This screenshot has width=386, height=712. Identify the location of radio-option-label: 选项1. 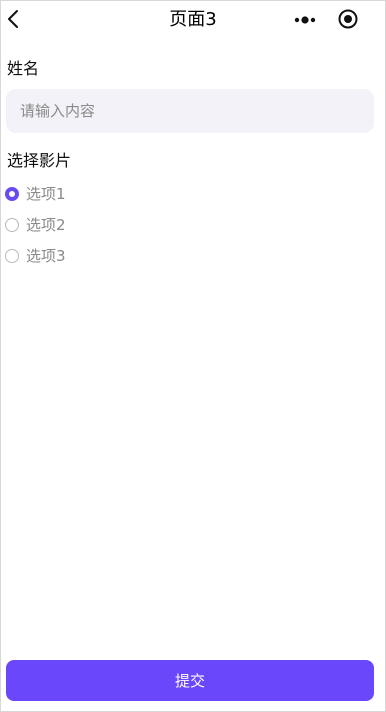
(46, 194).